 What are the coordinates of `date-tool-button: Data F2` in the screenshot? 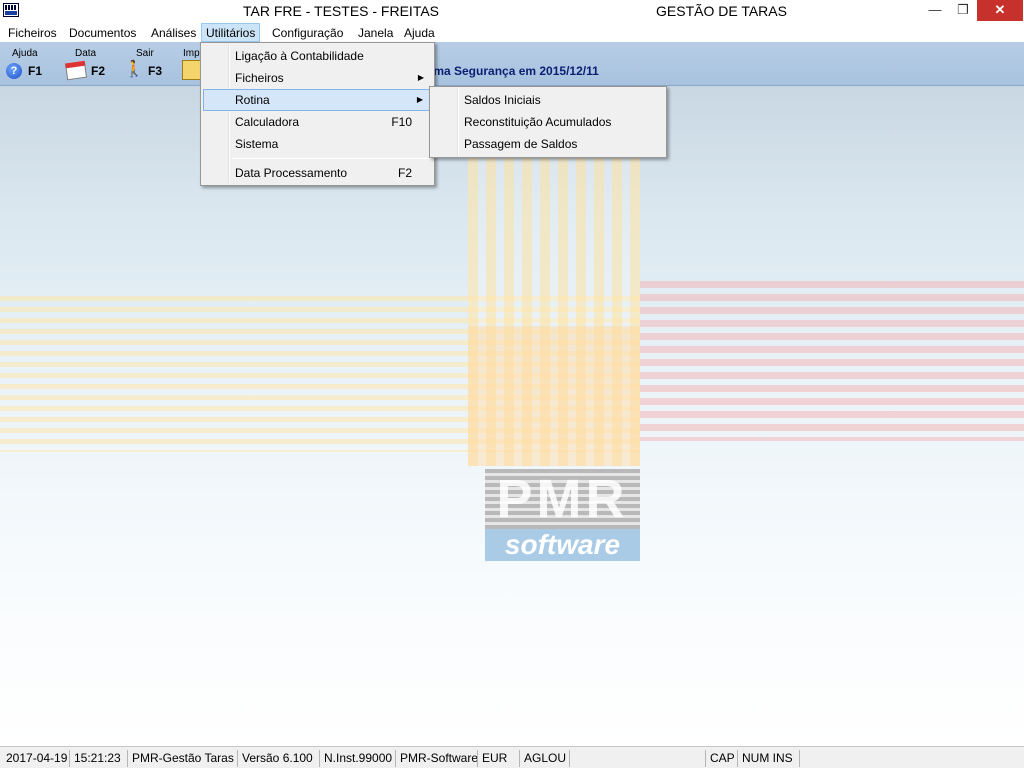 It's located at (86, 65).